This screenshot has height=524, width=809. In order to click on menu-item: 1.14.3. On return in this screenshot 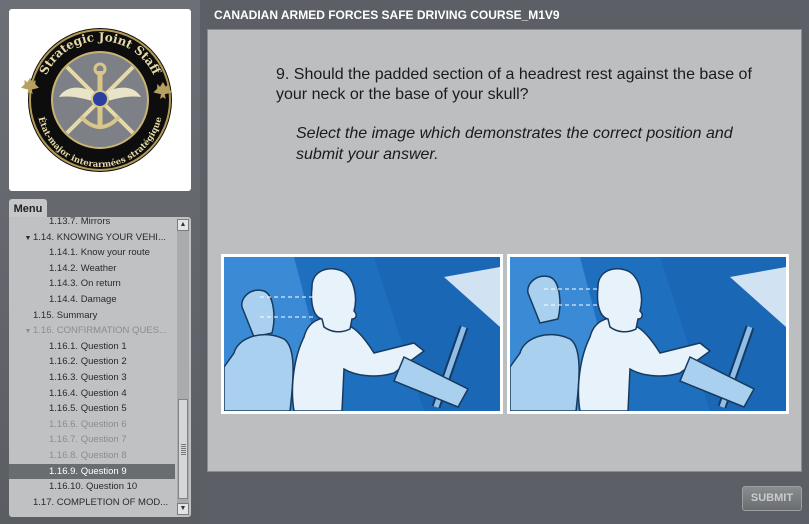, I will do `click(92, 283)`.